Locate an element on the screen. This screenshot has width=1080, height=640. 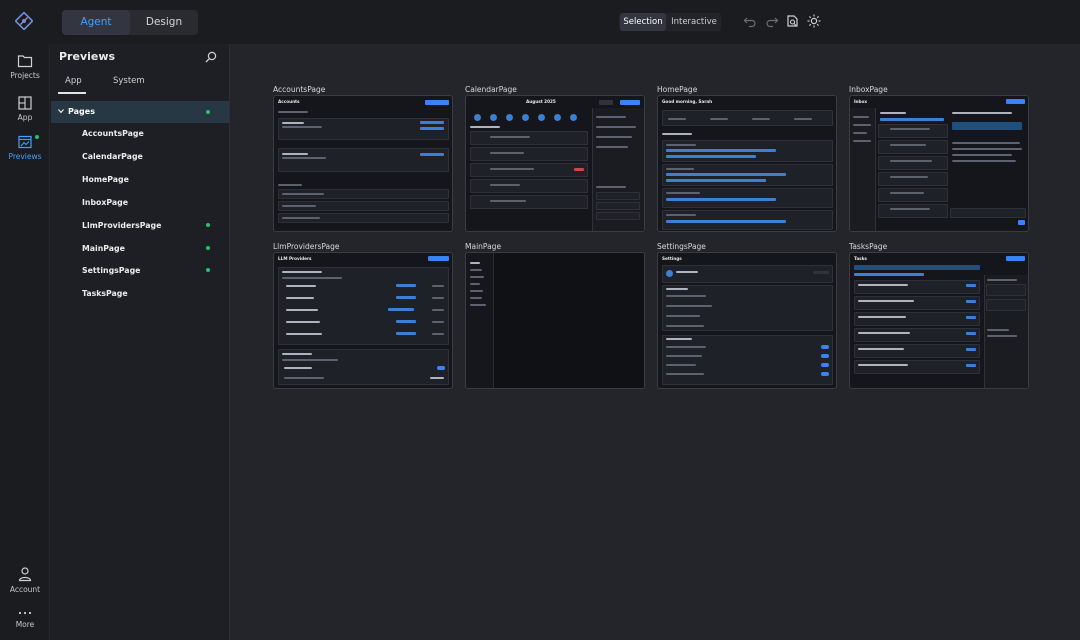
preview-thumbnail: Accounts is located at coordinates (363, 163).